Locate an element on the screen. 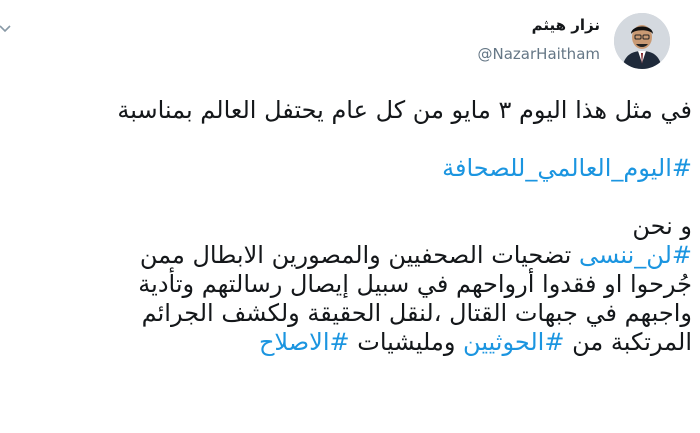  tweet-line: المرتكبة من #الحوثيين ومليشيات #الاصلاح is located at coordinates (346, 342).